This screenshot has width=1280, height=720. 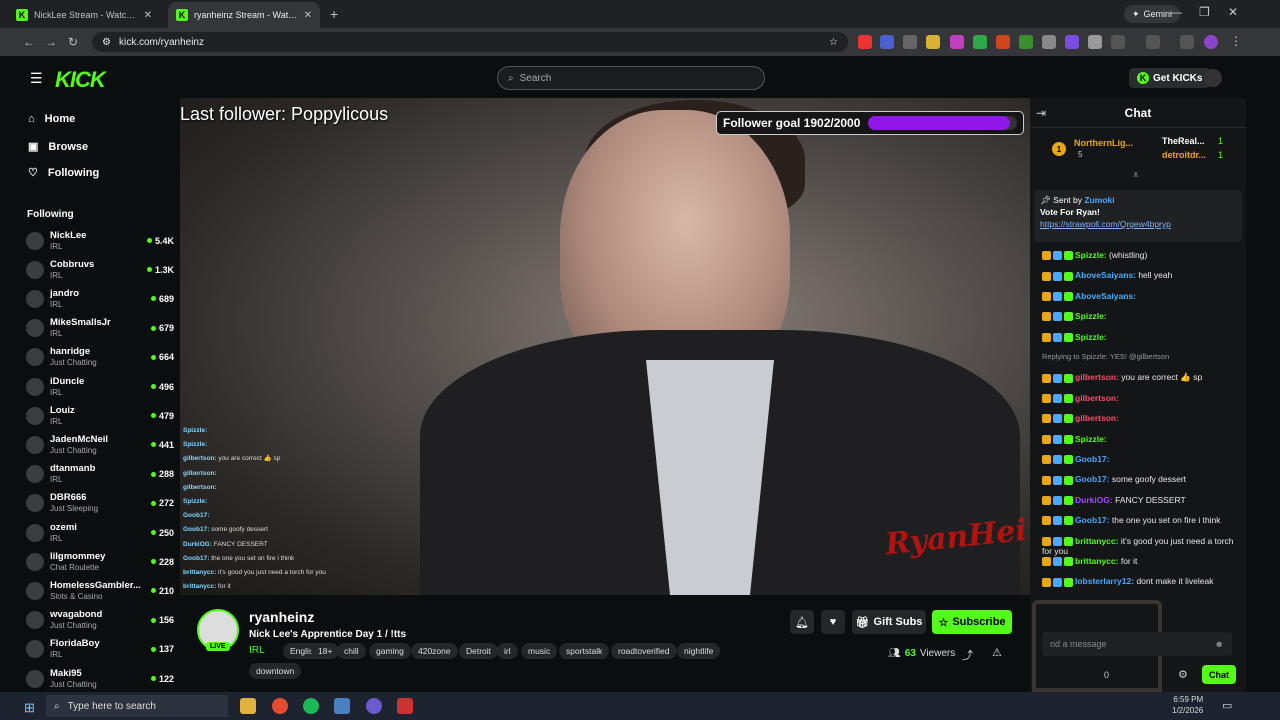 I want to click on sidebar-channel-item: iDuncle IRL 496, so click(x=100, y=386).